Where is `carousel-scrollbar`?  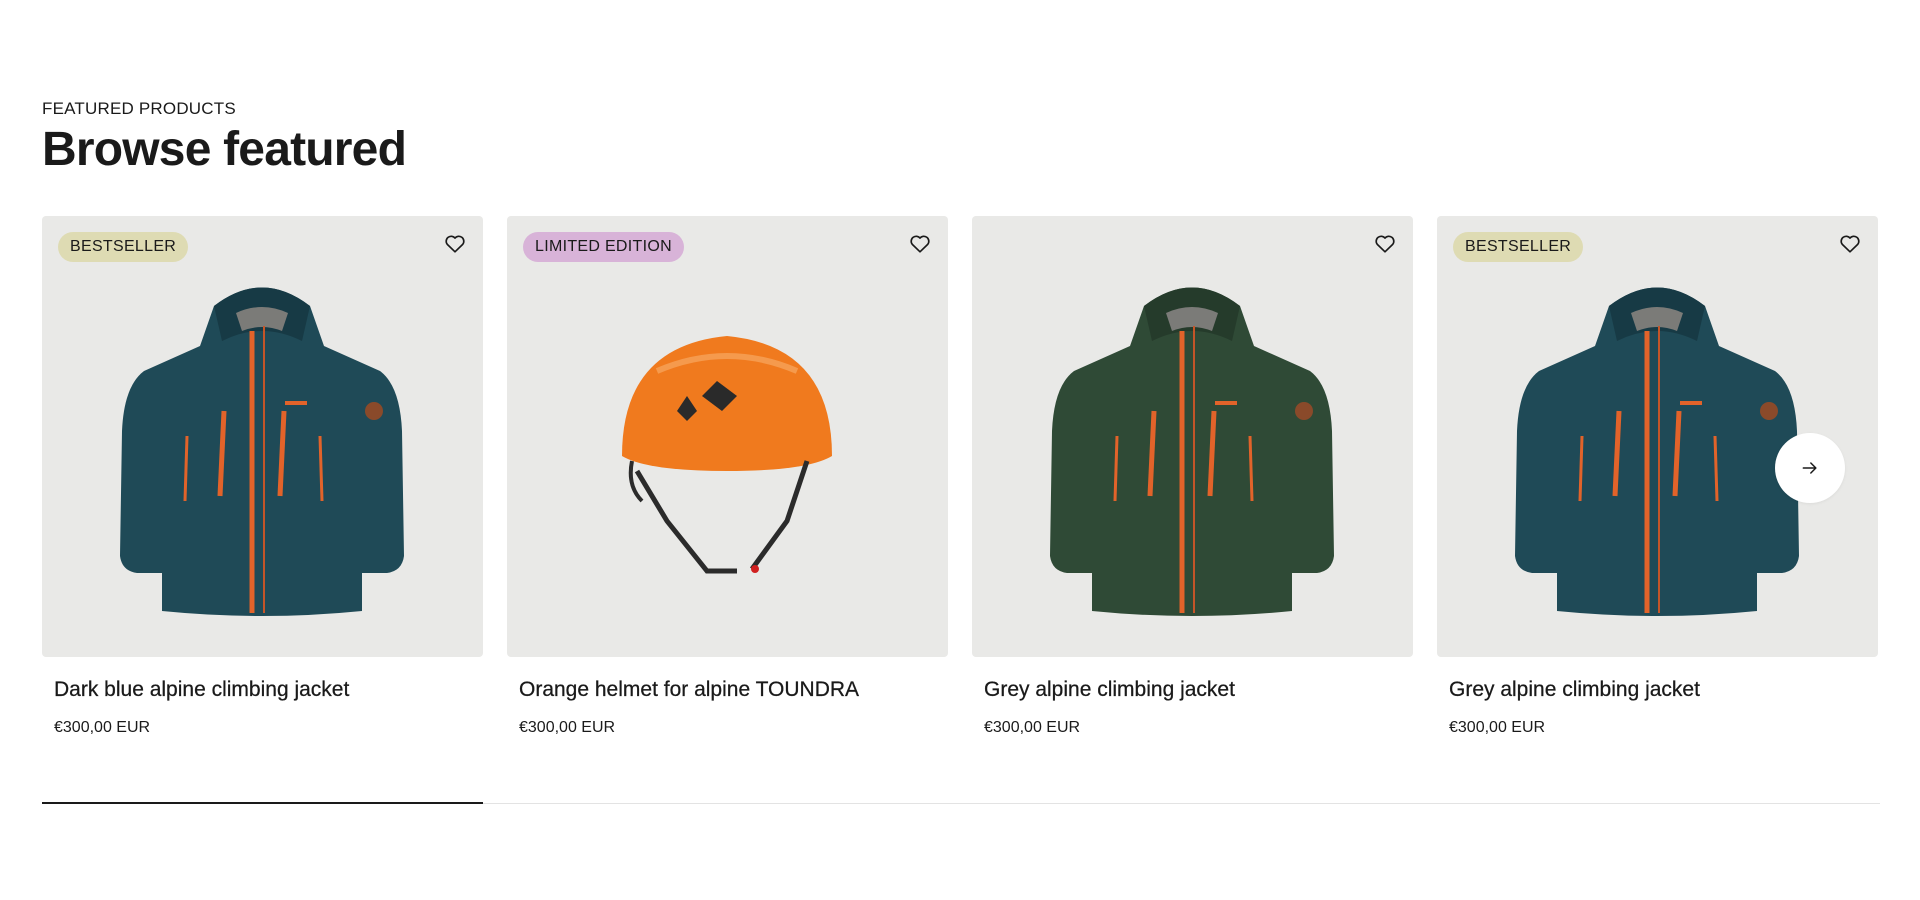
carousel-scrollbar is located at coordinates (961, 803).